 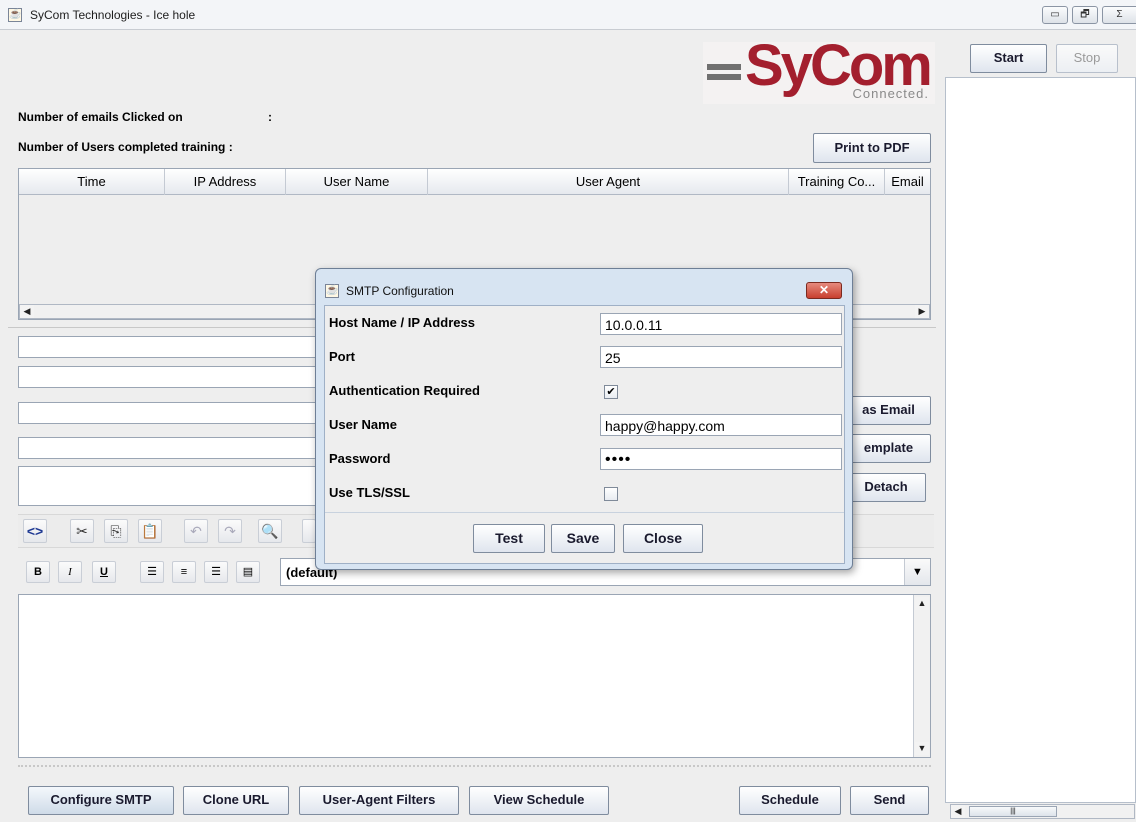 What do you see at coordinates (888, 410) in the screenshot?
I see `save-as-email-button: as Email` at bounding box center [888, 410].